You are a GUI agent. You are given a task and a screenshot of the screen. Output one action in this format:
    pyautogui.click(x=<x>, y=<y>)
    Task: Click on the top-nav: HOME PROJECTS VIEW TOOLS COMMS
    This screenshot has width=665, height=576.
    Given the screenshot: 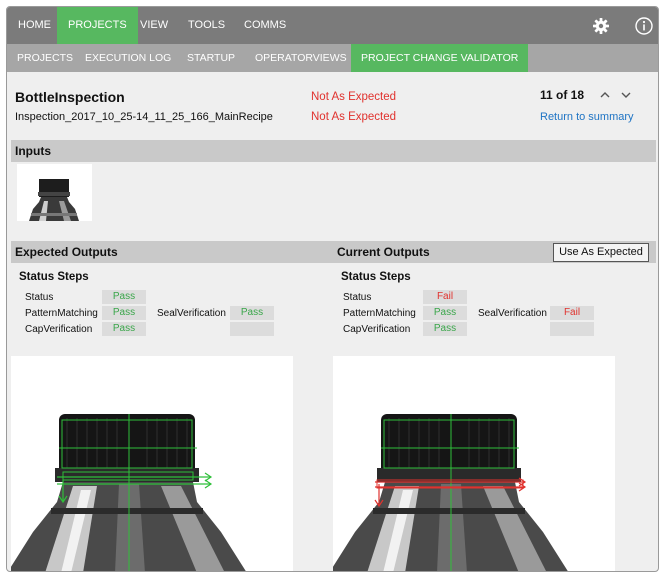 What is the action you would take?
    pyautogui.click(x=332, y=25)
    